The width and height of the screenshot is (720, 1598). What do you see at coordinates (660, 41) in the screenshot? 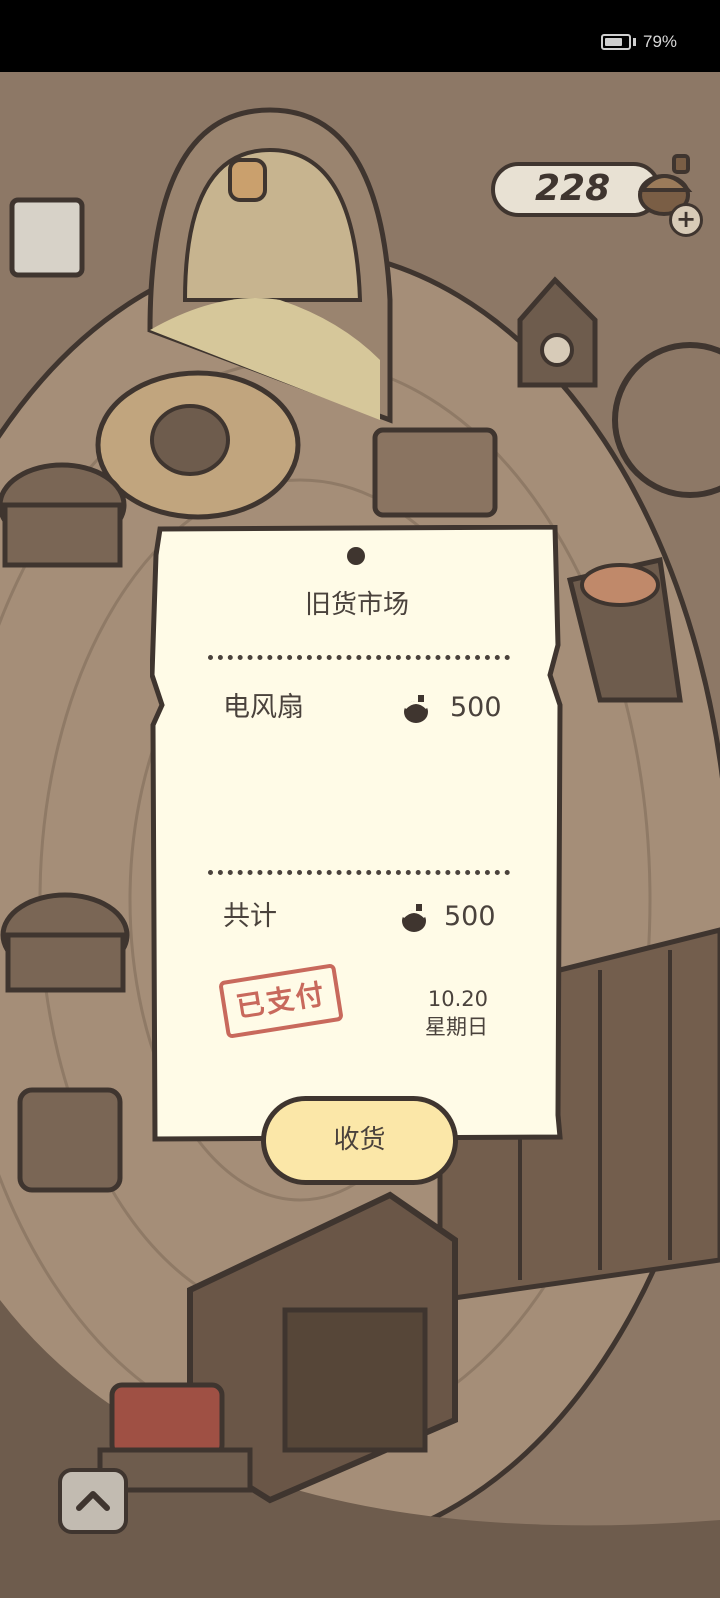
I see `battery-percent: 79%` at bounding box center [660, 41].